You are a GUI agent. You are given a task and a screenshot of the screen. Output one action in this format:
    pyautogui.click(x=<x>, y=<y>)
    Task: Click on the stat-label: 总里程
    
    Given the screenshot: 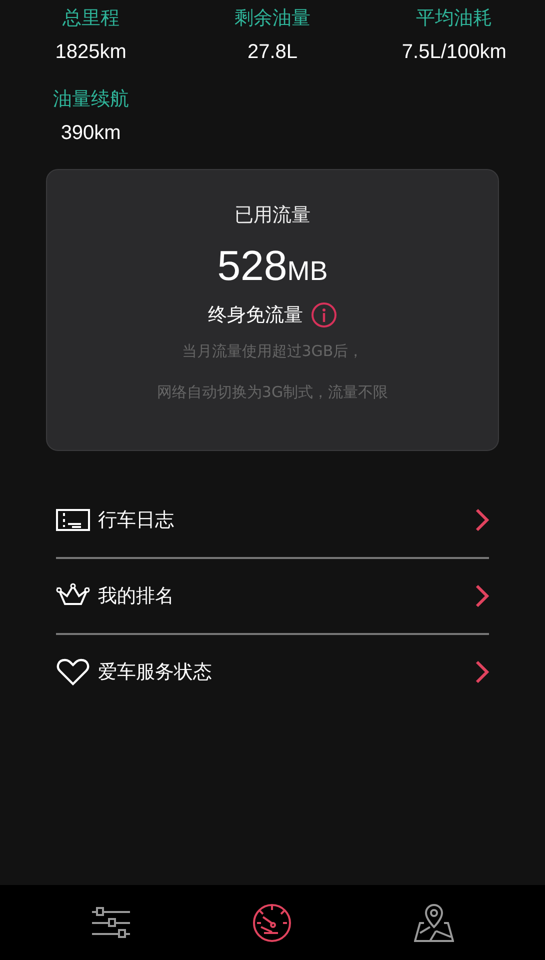 What is the action you would take?
    pyautogui.click(x=91, y=18)
    